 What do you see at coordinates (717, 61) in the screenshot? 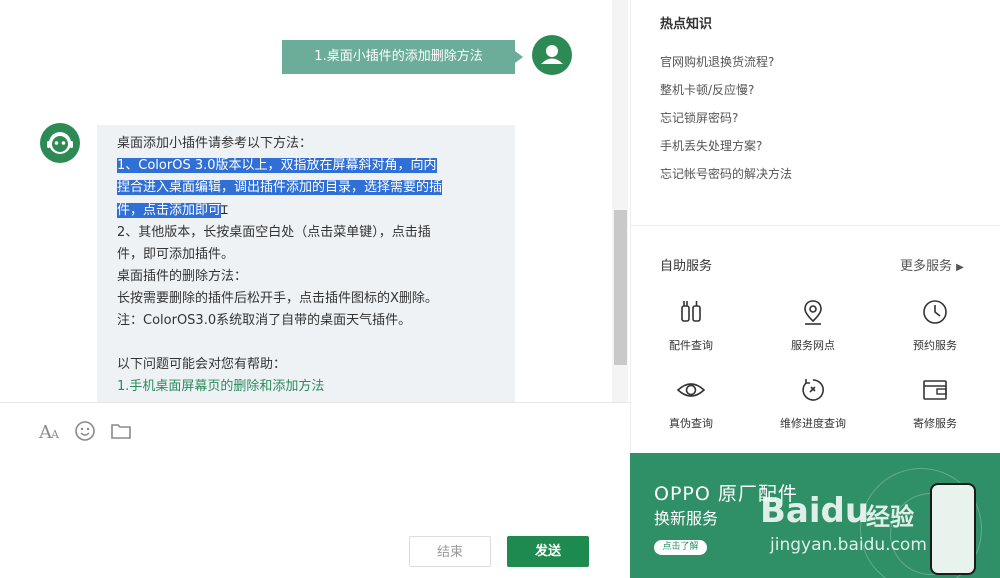
I see `hot-item: 官网购机退换货流程?` at bounding box center [717, 61].